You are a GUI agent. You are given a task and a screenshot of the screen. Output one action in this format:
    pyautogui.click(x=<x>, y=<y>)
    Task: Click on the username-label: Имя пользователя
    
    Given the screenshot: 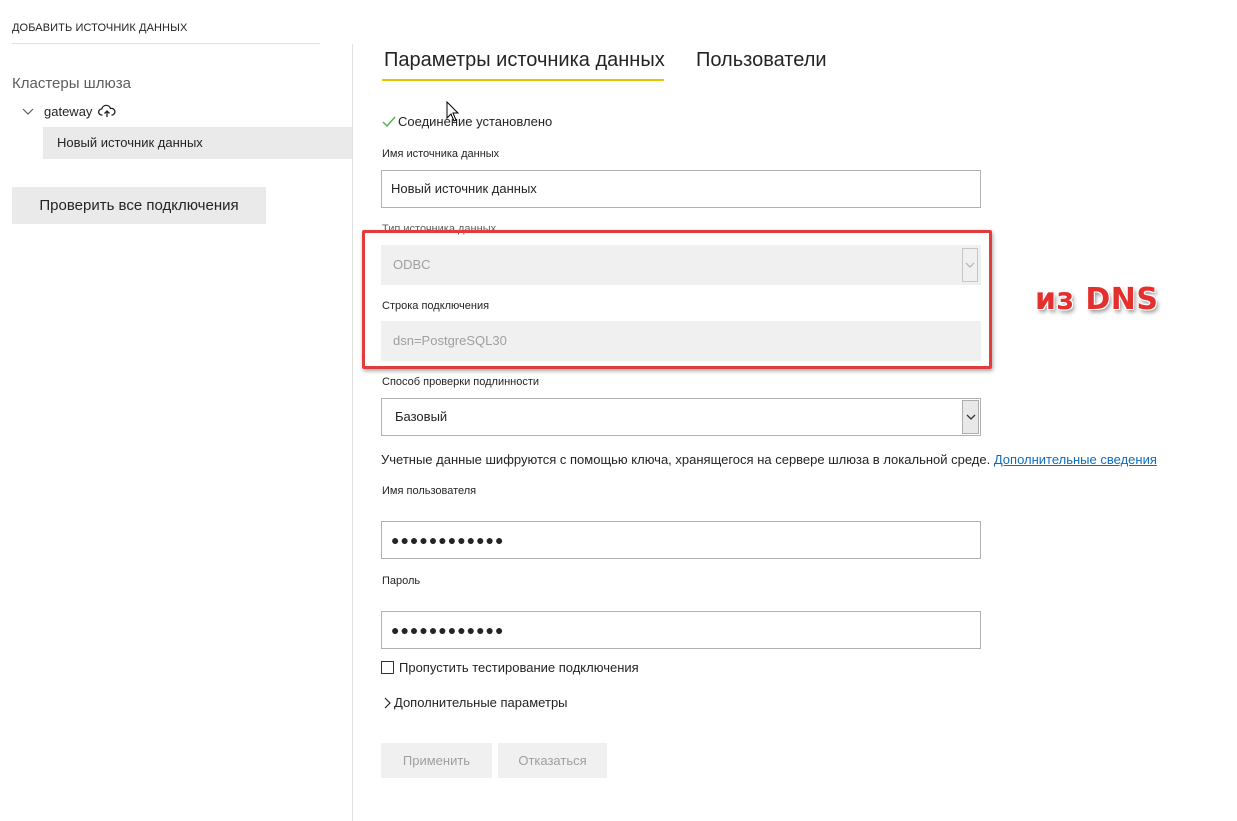 What is the action you would take?
    pyautogui.click(x=429, y=491)
    